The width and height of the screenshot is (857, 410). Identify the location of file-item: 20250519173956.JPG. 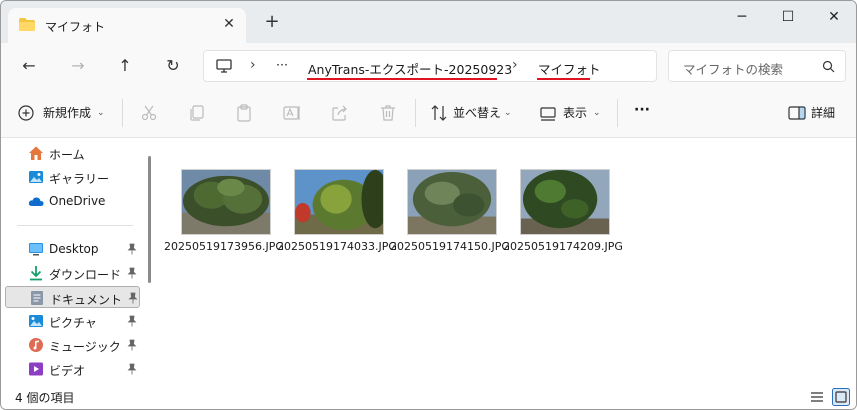
(223, 221).